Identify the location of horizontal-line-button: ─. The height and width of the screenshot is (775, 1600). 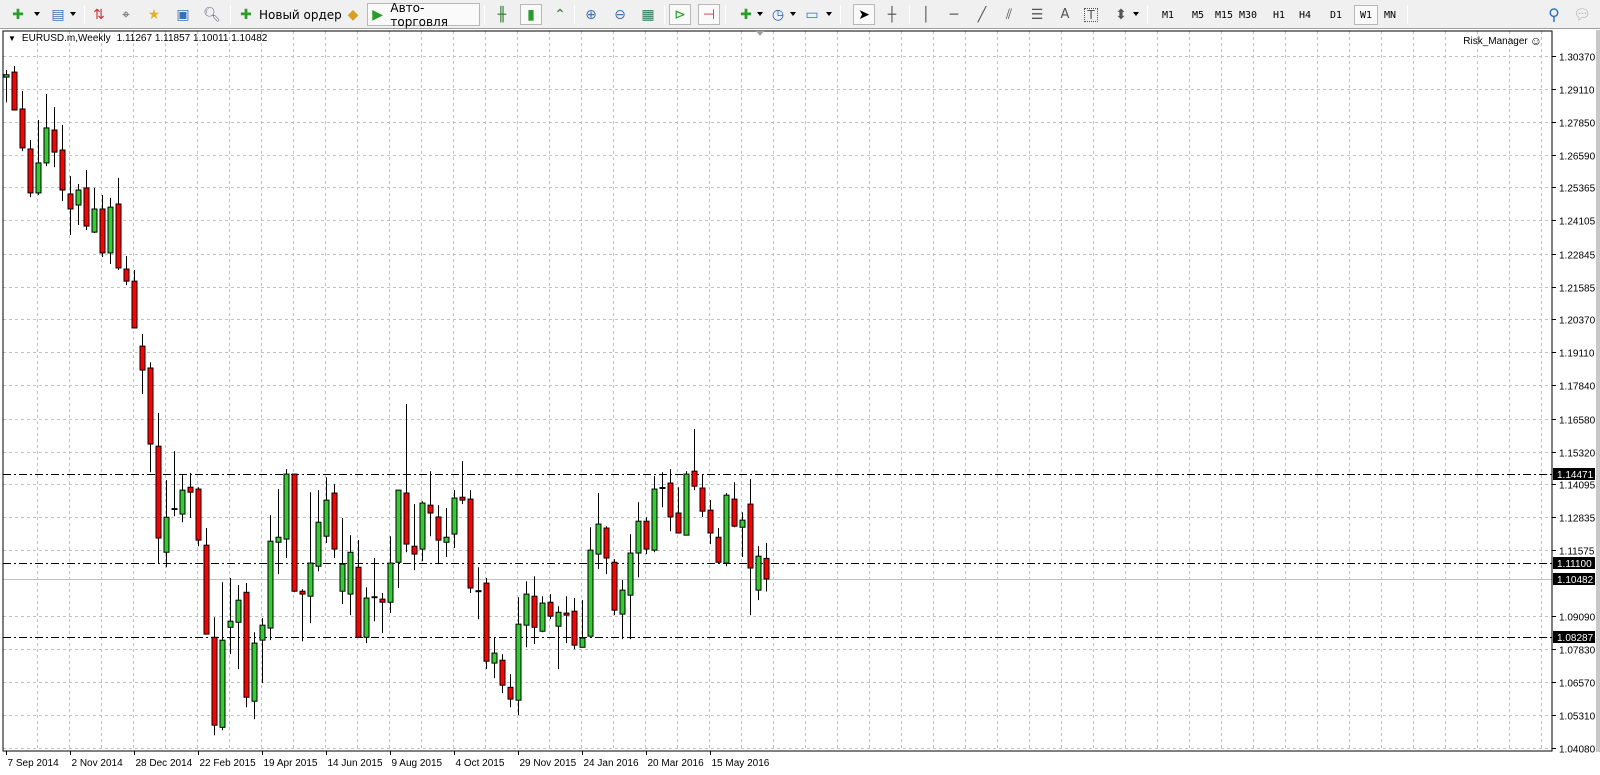
(954, 14).